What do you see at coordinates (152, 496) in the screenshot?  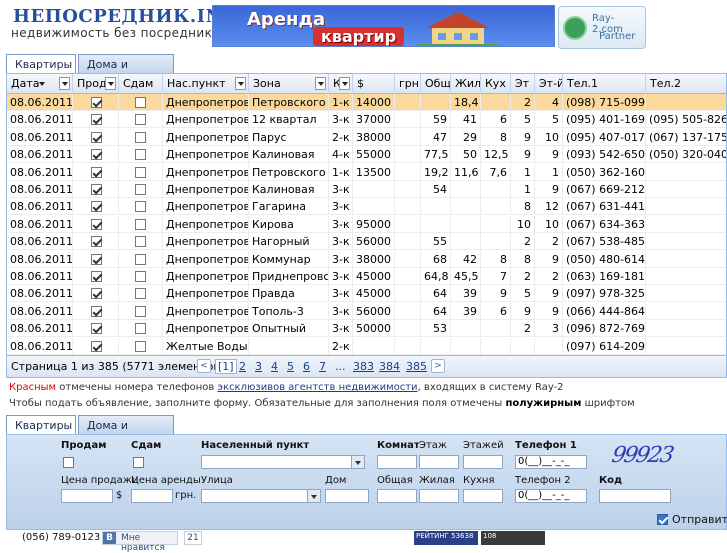 I see `rent-price-input` at bounding box center [152, 496].